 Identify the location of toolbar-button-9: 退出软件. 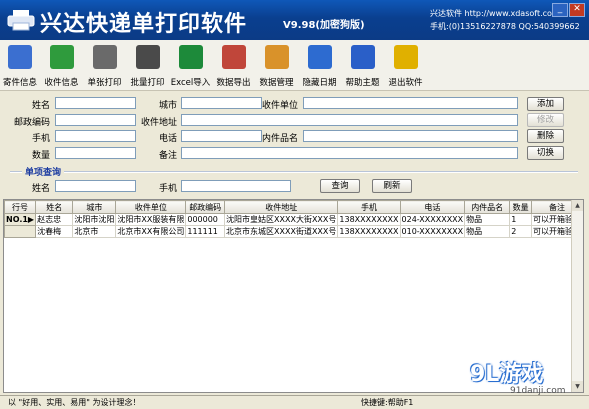
(405, 65).